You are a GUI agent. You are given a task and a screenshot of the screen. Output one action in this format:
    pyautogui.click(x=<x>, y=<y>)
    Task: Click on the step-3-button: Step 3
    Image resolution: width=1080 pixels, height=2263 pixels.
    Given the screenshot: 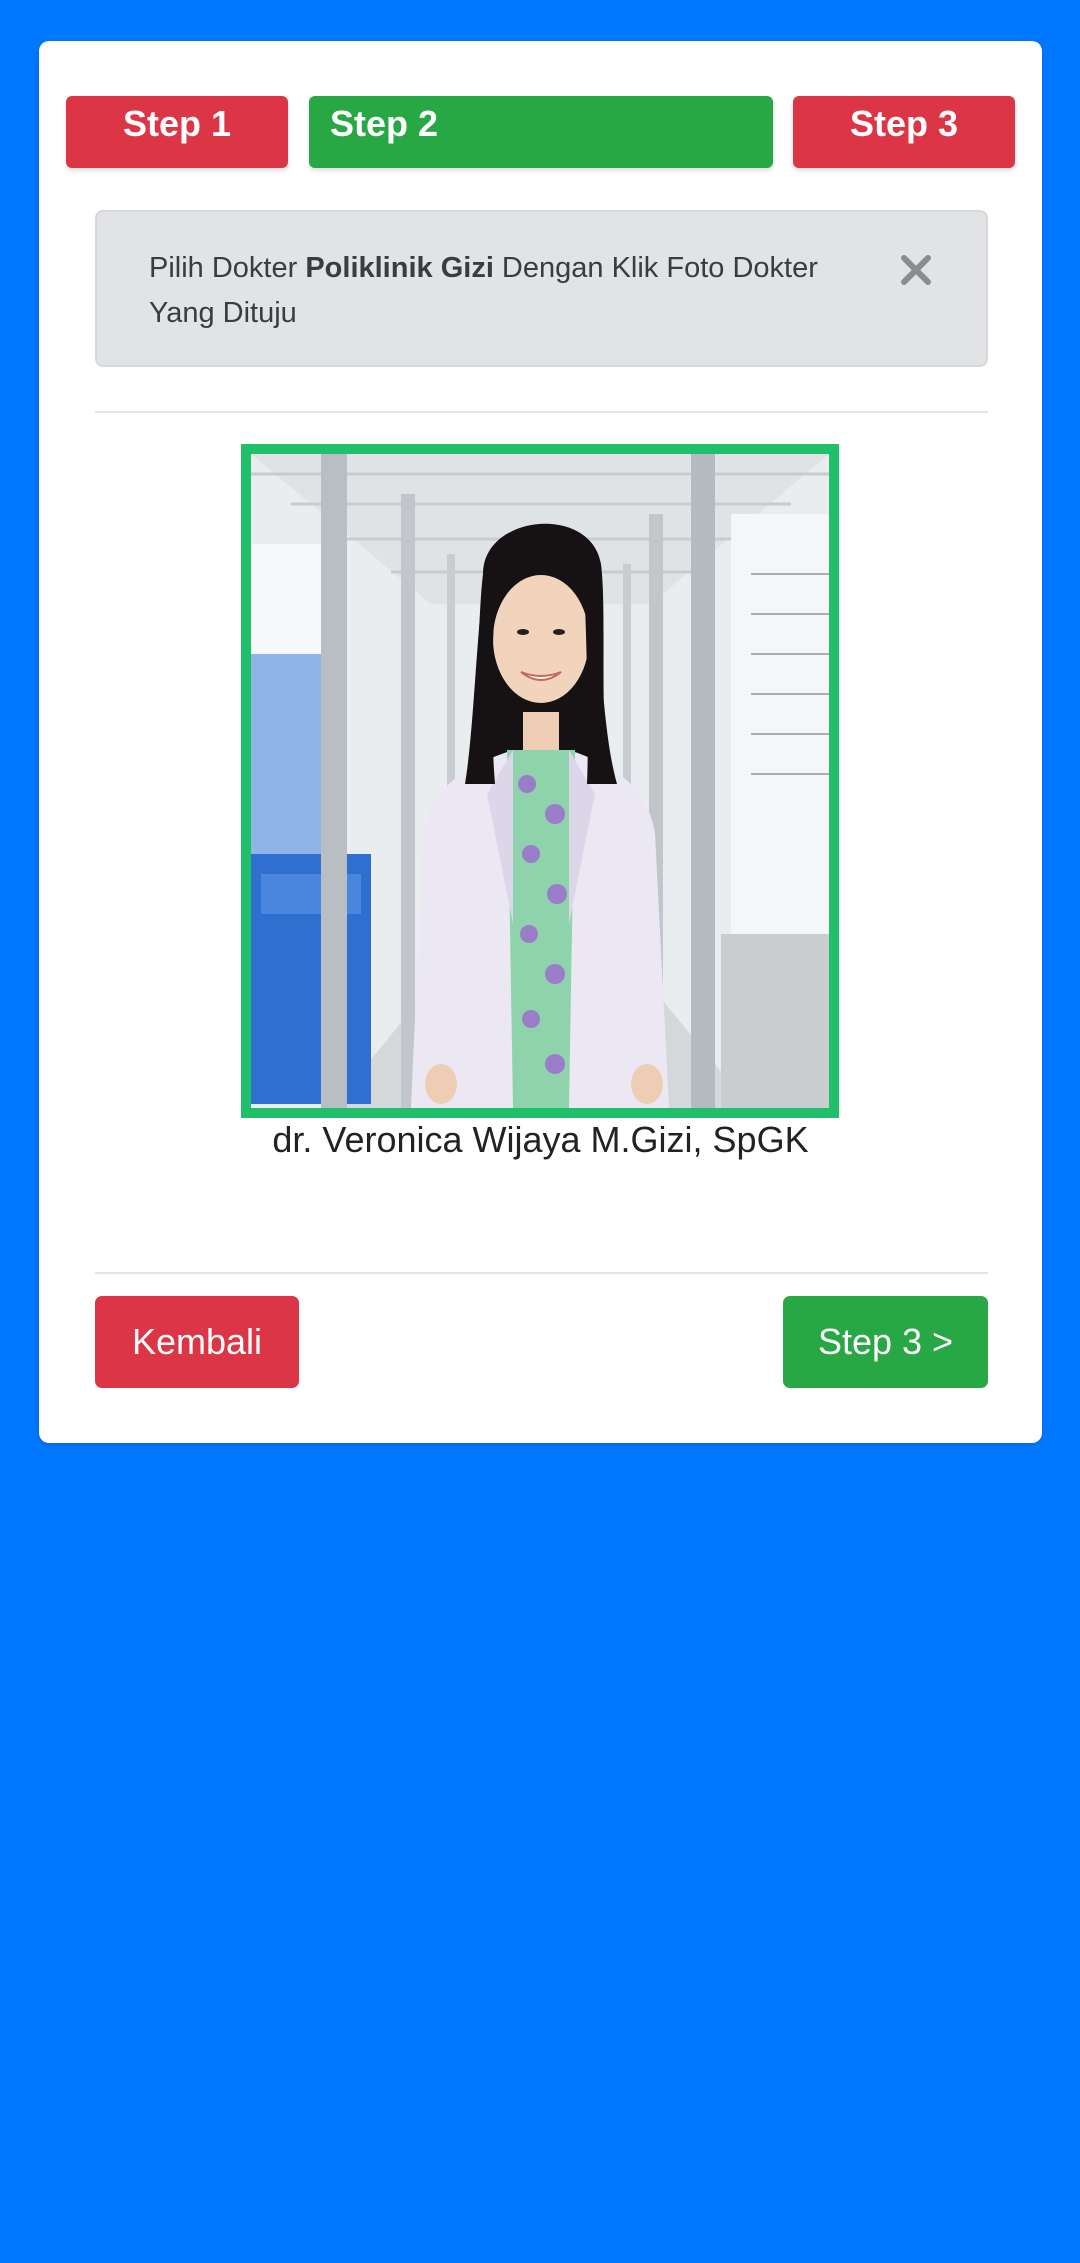 What is the action you would take?
    pyautogui.click(x=904, y=132)
    